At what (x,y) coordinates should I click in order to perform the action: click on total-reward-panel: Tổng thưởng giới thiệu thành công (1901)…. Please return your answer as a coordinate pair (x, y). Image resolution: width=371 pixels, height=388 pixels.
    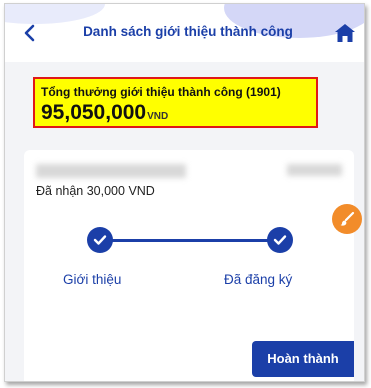
    Looking at the image, I should click on (175, 102).